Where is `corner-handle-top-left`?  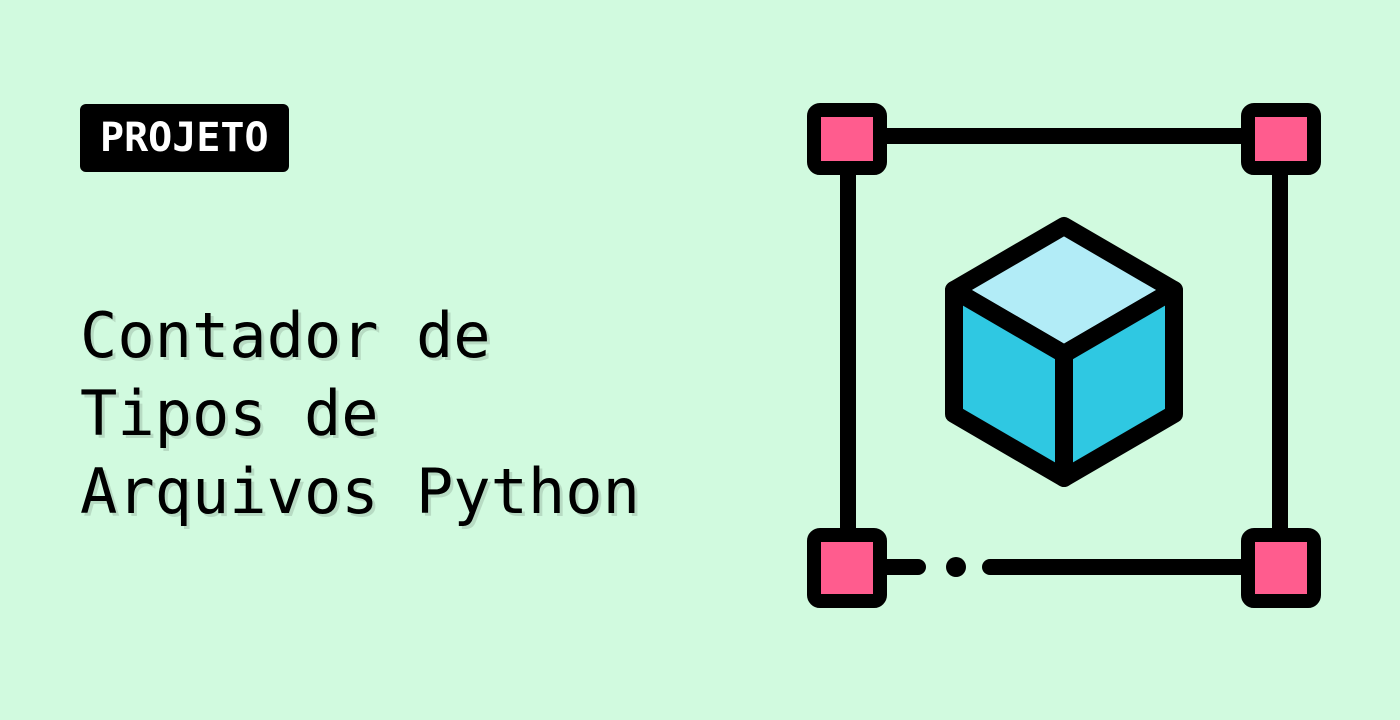 corner-handle-top-left is located at coordinates (847, 139).